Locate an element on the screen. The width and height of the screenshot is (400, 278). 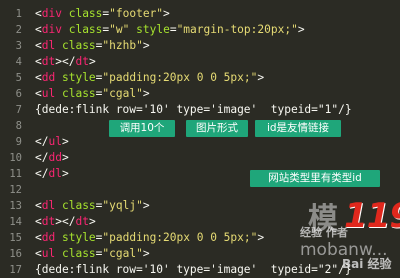
line-code: <dl class="hzhb"> is located at coordinates (92, 46).